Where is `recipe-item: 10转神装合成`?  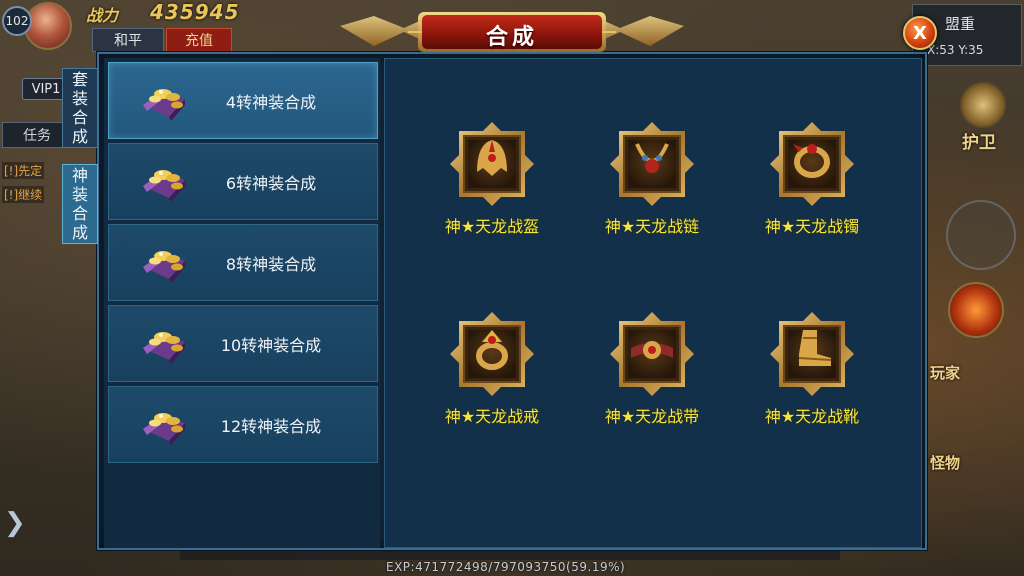 recipe-item: 10转神装合成 is located at coordinates (243, 343).